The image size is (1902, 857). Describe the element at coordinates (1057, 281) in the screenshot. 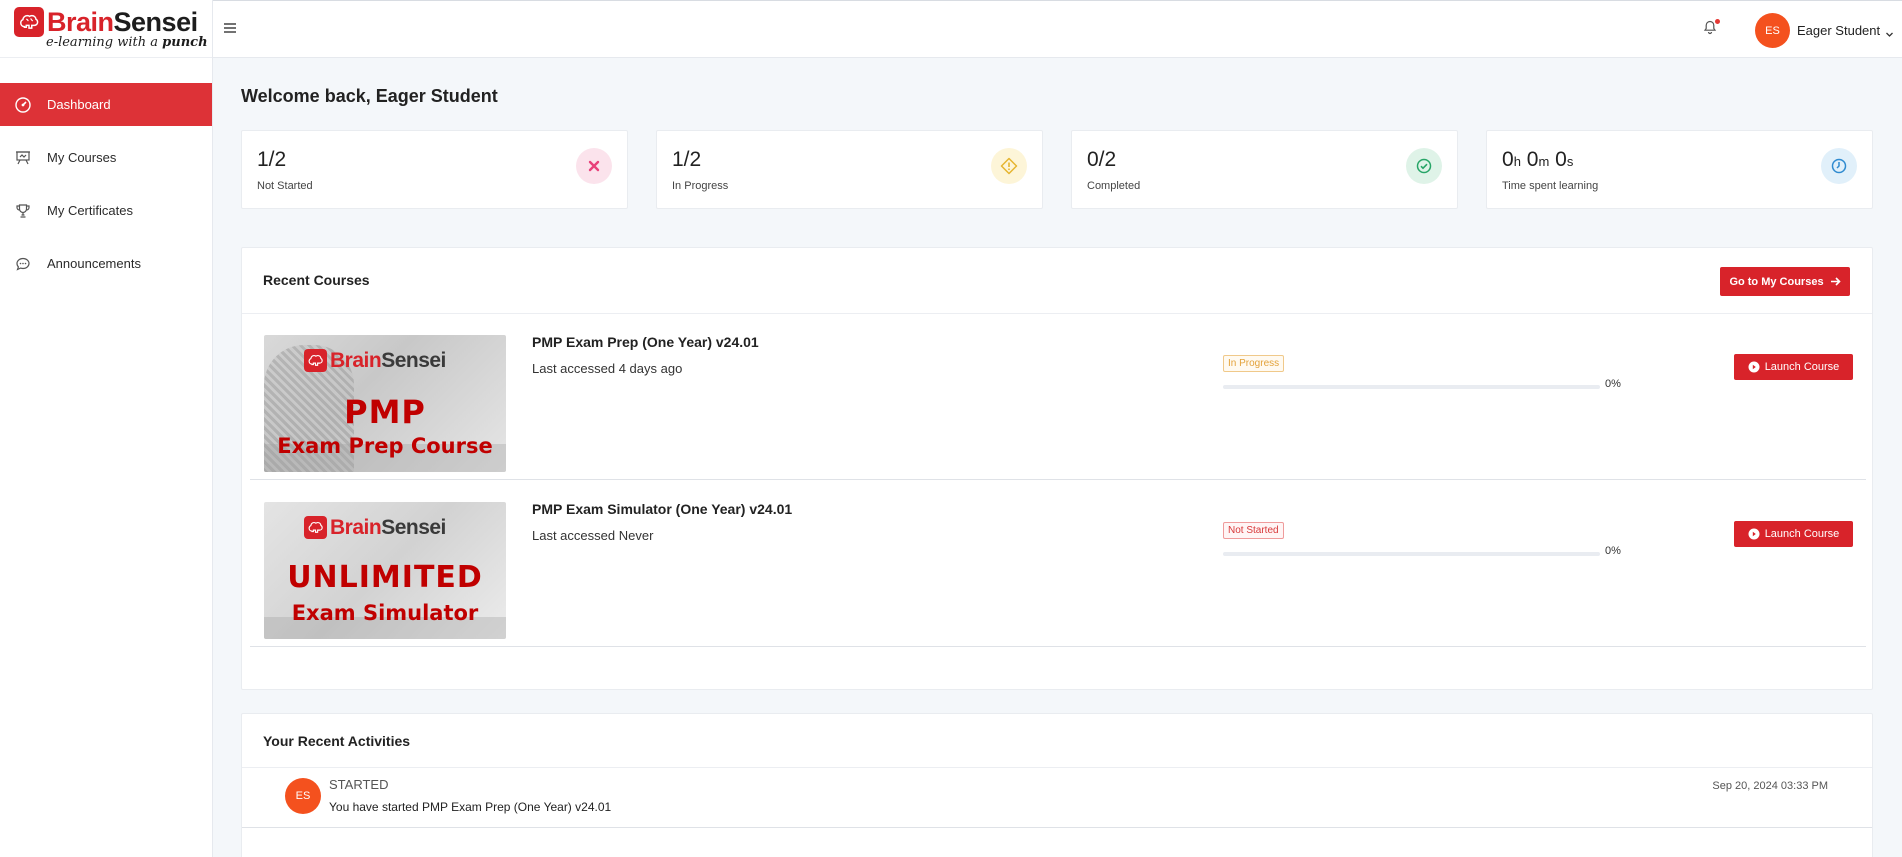

I see `card-header: Recent Courses Go to My Courses` at that location.